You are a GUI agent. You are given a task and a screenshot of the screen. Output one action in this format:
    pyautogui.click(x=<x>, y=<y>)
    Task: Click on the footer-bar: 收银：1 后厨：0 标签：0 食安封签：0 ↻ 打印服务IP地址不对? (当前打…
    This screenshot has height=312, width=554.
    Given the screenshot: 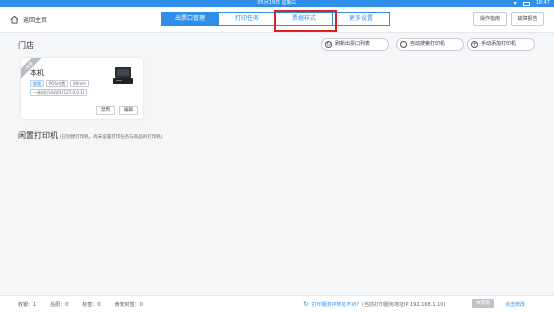 What is the action you would take?
    pyautogui.click(x=277, y=303)
    